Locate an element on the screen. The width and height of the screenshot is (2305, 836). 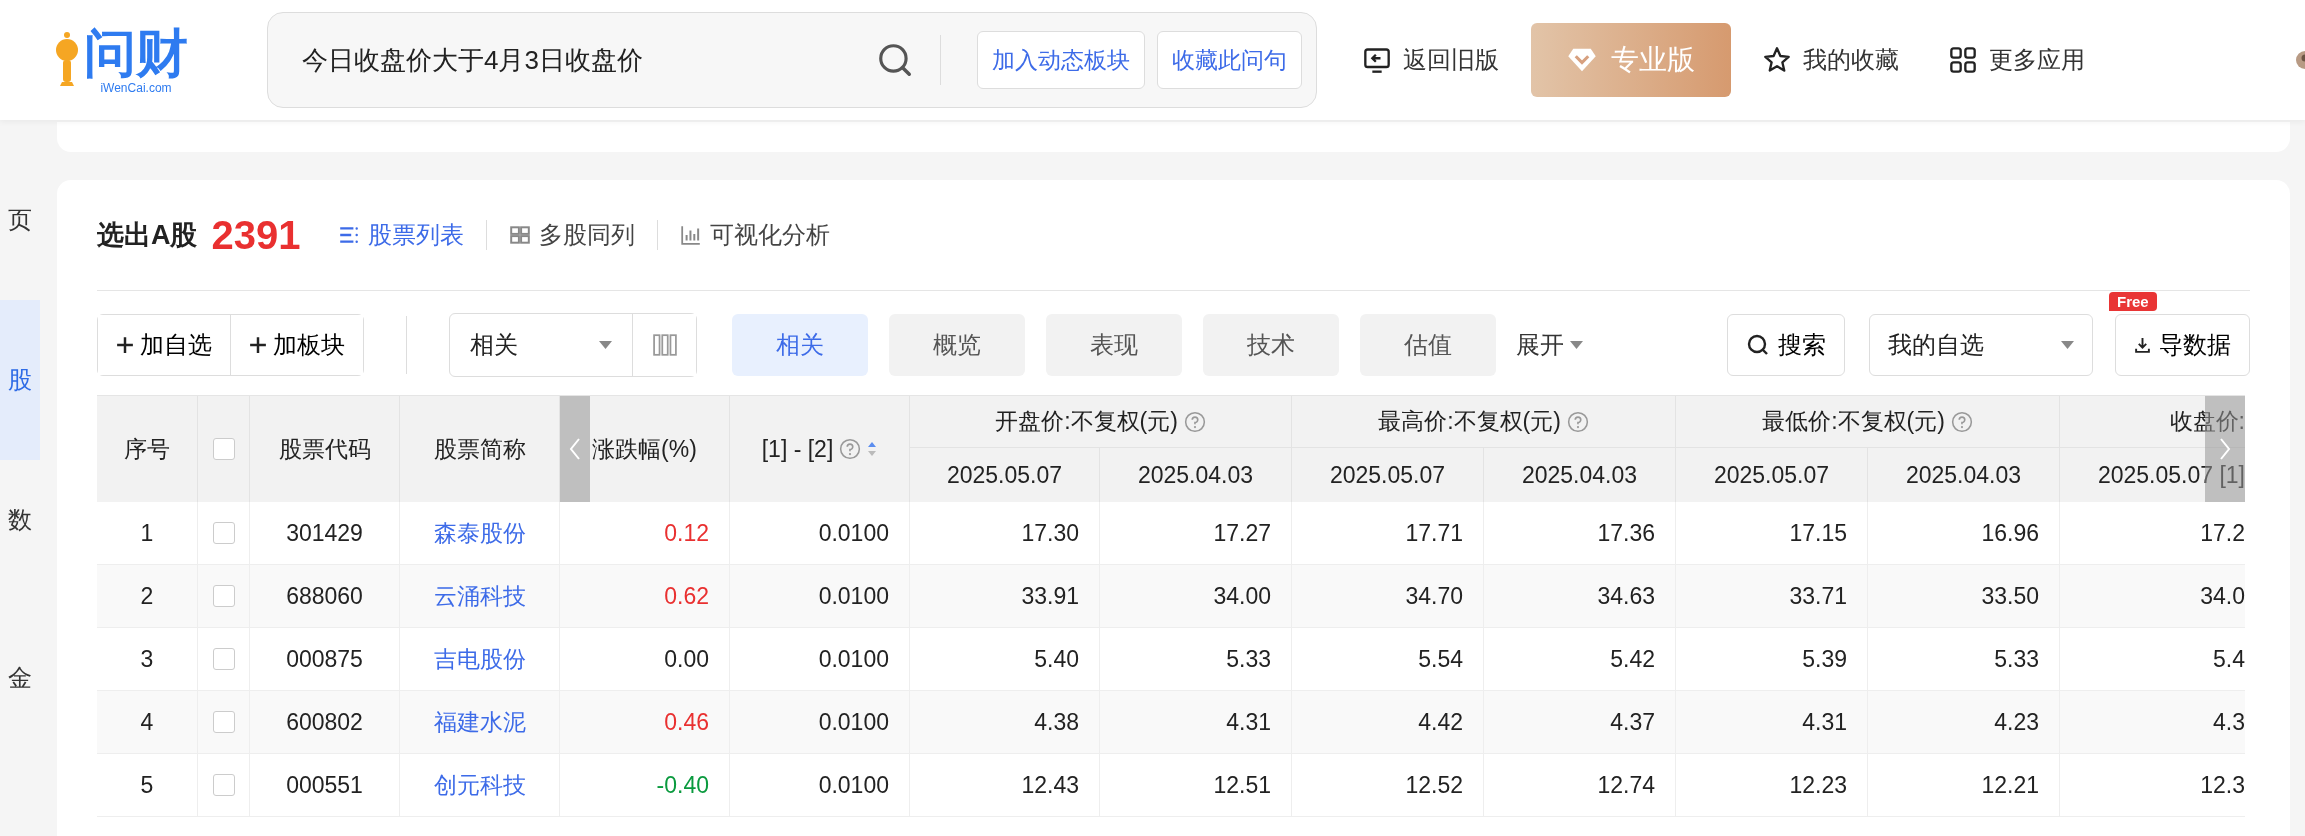
list-icon is located at coordinates (349, 235).